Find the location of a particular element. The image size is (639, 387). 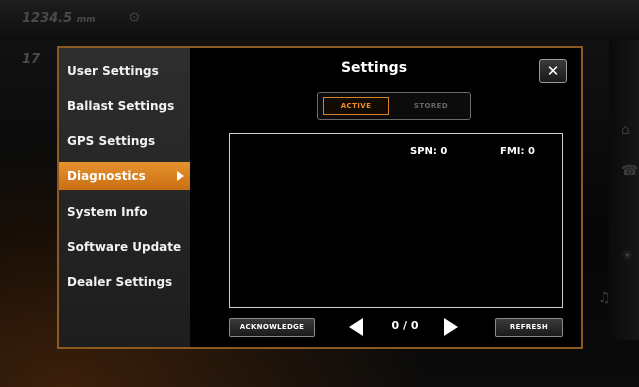

sidebar-item-label: Software Update is located at coordinates (124, 247).